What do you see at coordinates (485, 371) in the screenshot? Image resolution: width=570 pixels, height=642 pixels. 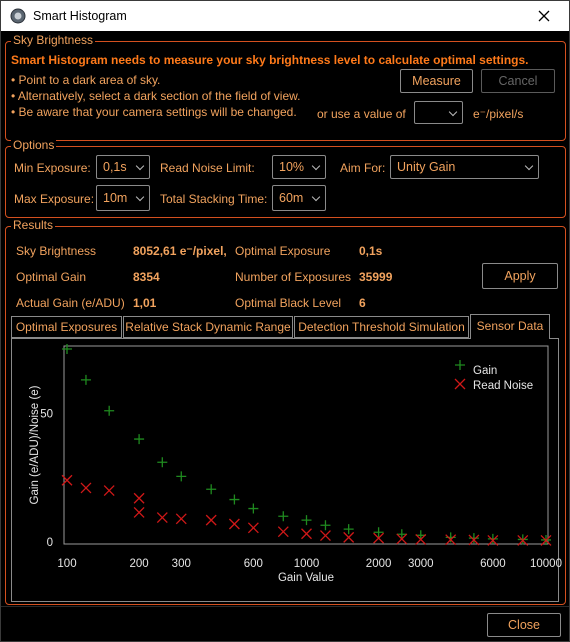 I see `legend-gain-label: Gain` at bounding box center [485, 371].